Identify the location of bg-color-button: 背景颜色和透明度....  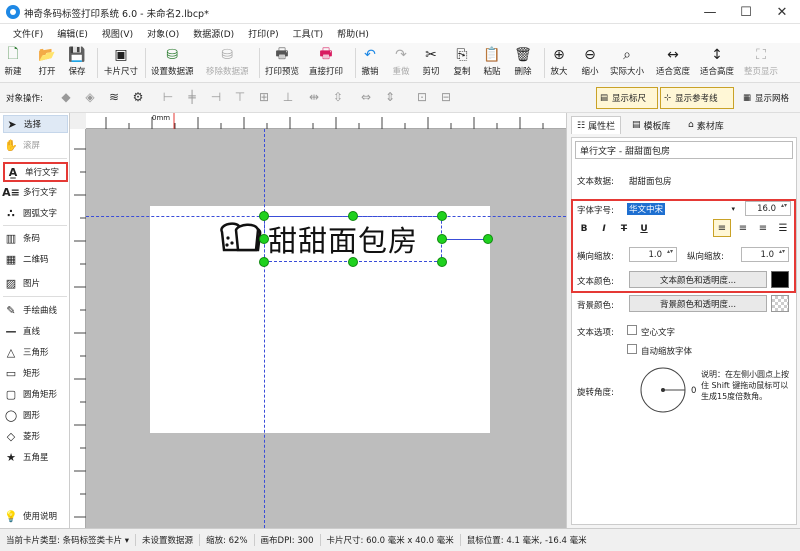
(698, 303).